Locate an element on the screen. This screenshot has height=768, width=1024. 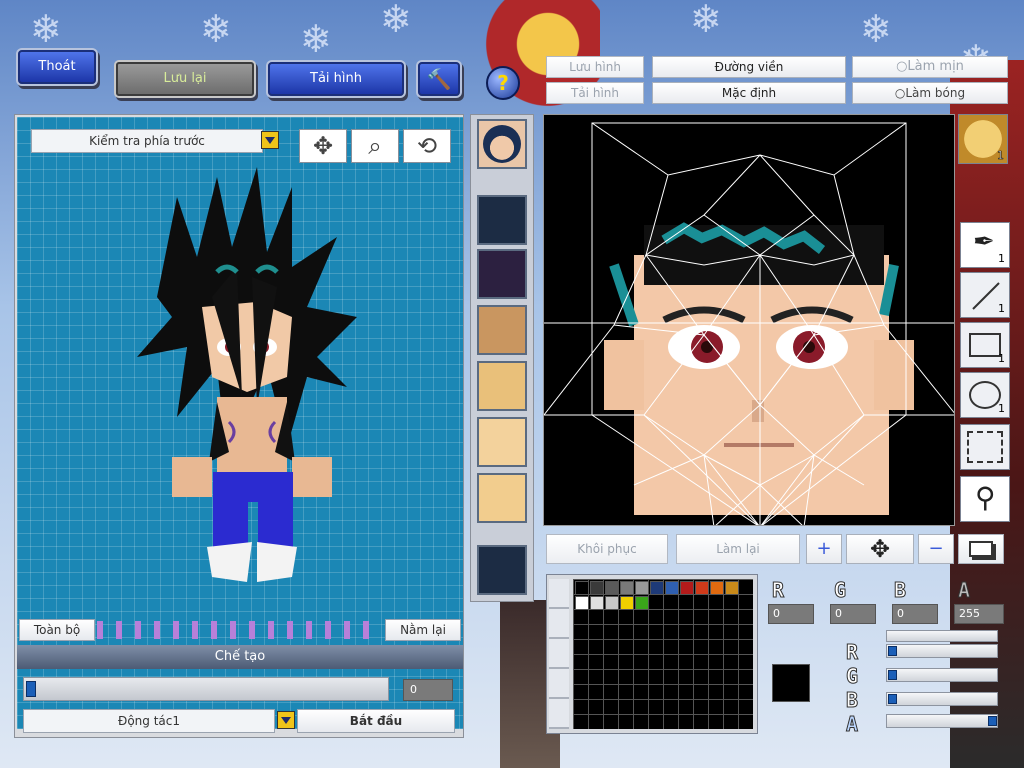
line-tool-button: 1 is located at coordinates (985, 295).